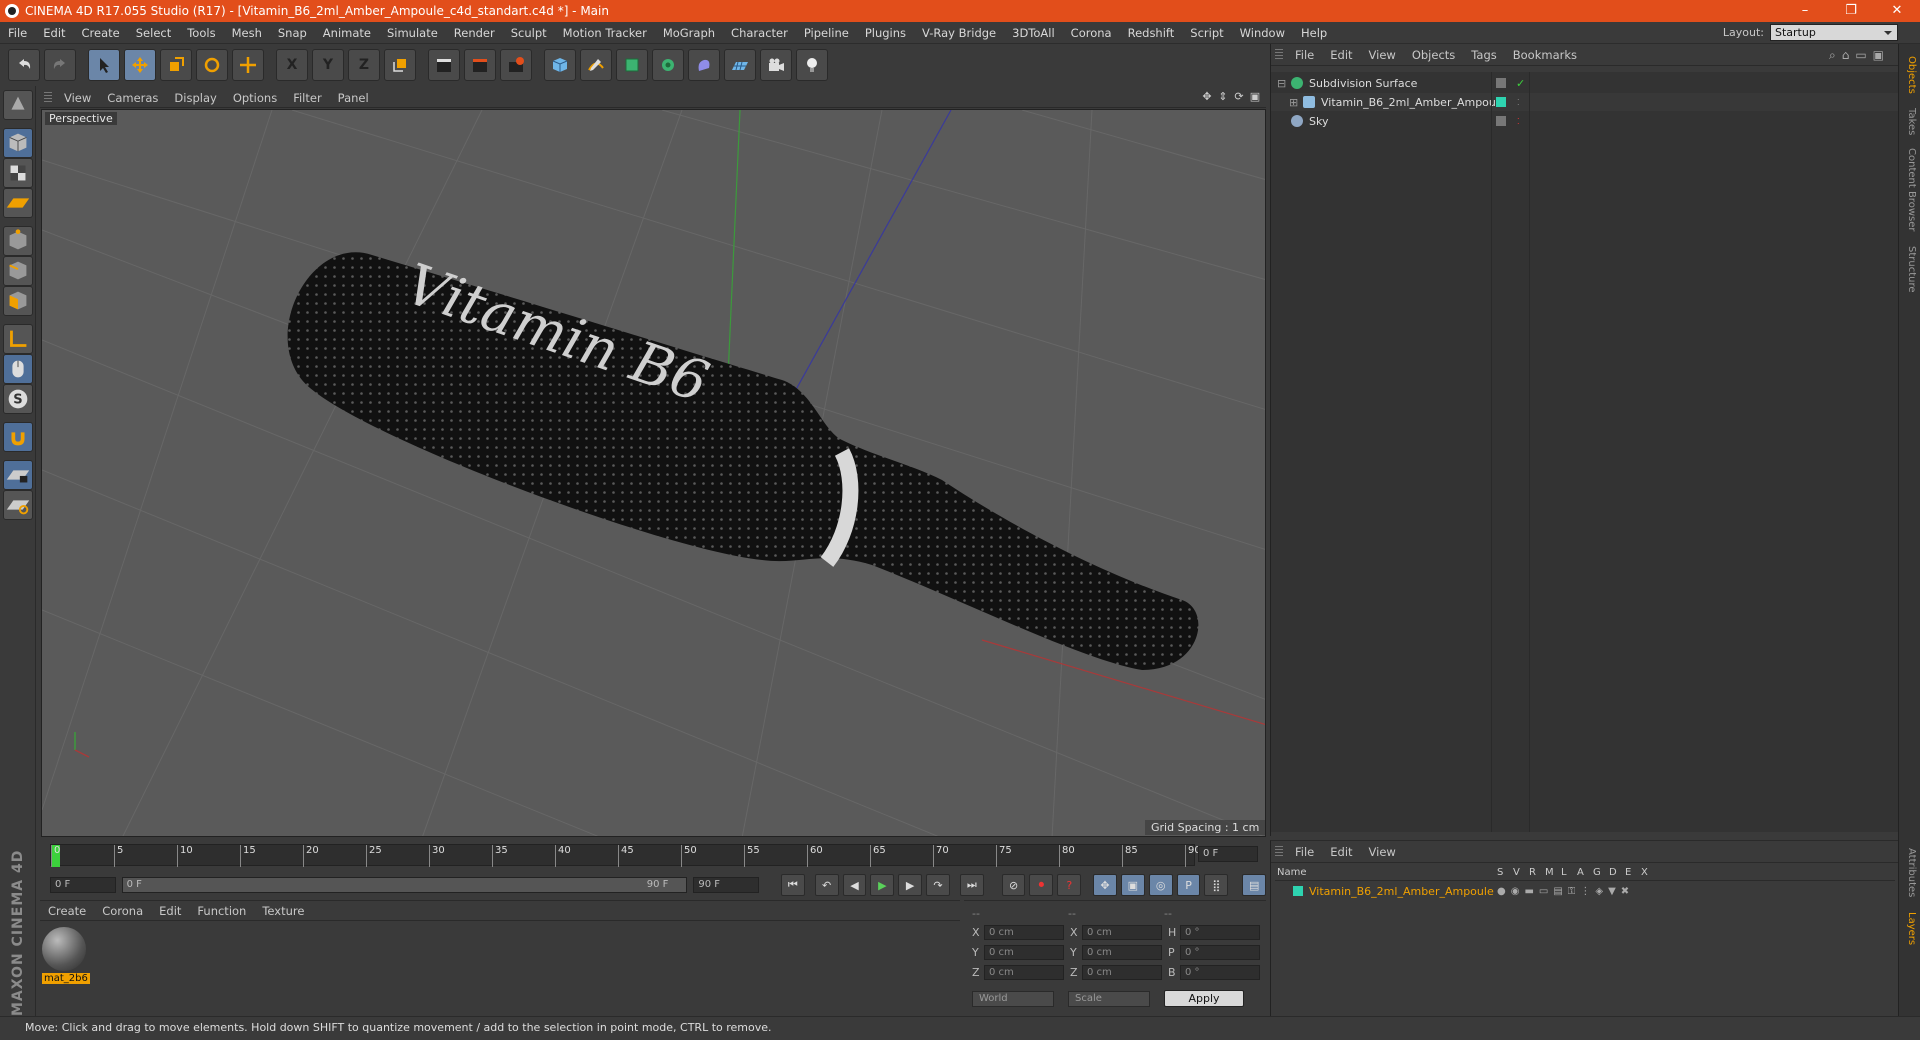 This screenshot has height=1040, width=1920. I want to click on workplane-mode-button, so click(18, 203).